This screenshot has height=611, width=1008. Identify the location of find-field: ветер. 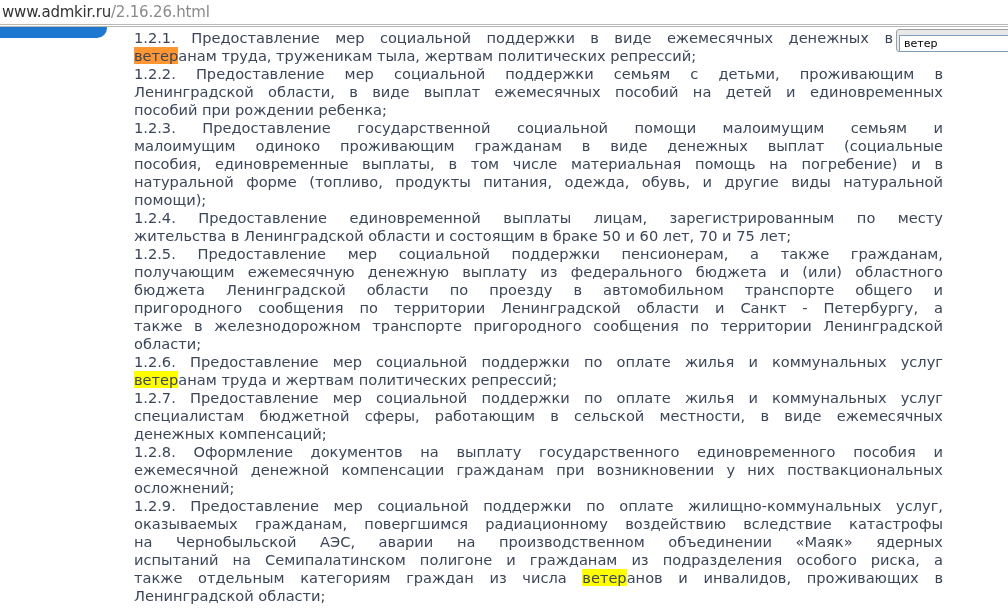
(952, 40).